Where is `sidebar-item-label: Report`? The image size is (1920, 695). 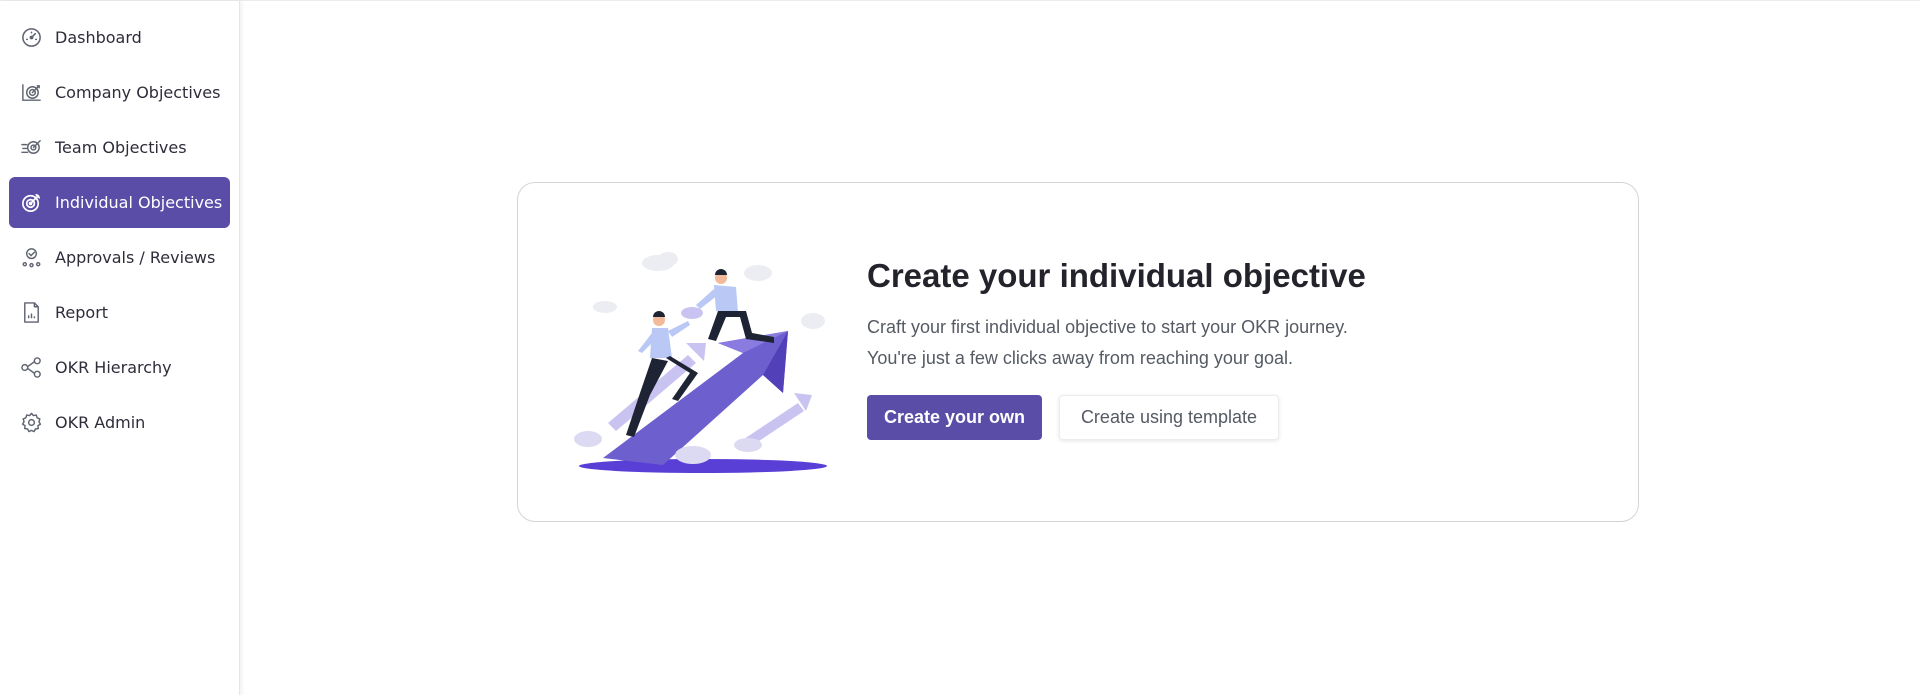
sidebar-item-label: Report is located at coordinates (82, 312).